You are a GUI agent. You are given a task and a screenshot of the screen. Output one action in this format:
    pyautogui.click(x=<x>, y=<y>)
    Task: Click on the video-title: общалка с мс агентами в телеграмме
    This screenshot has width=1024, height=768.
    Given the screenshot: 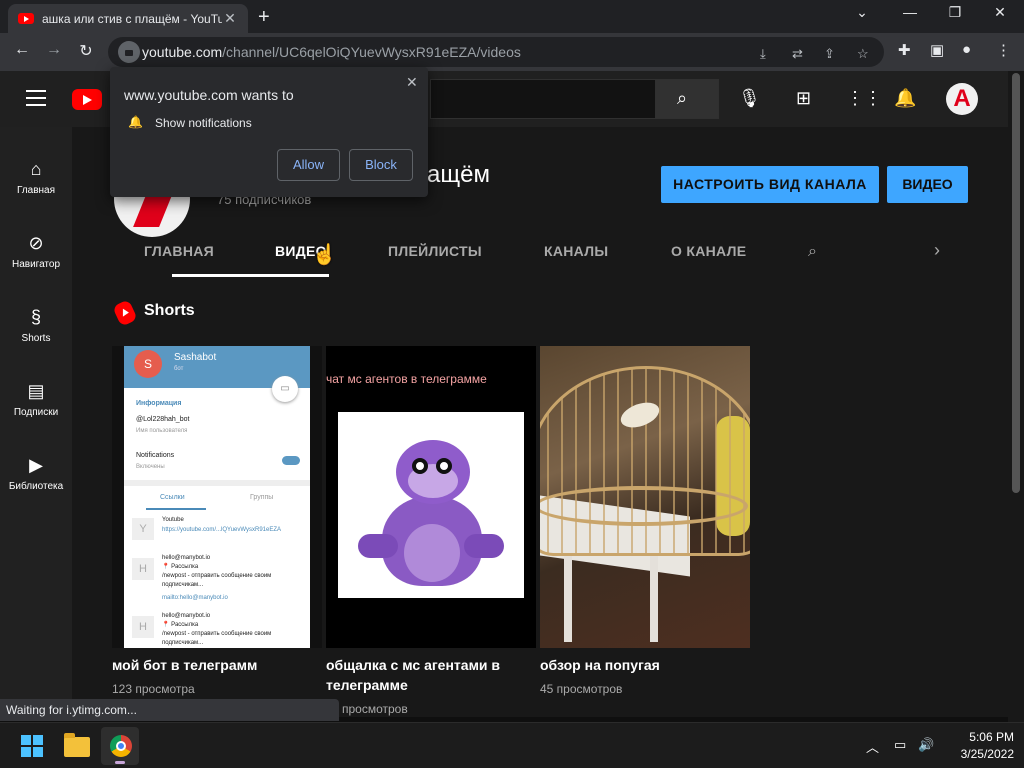 What is the action you would take?
    pyautogui.click(x=421, y=675)
    